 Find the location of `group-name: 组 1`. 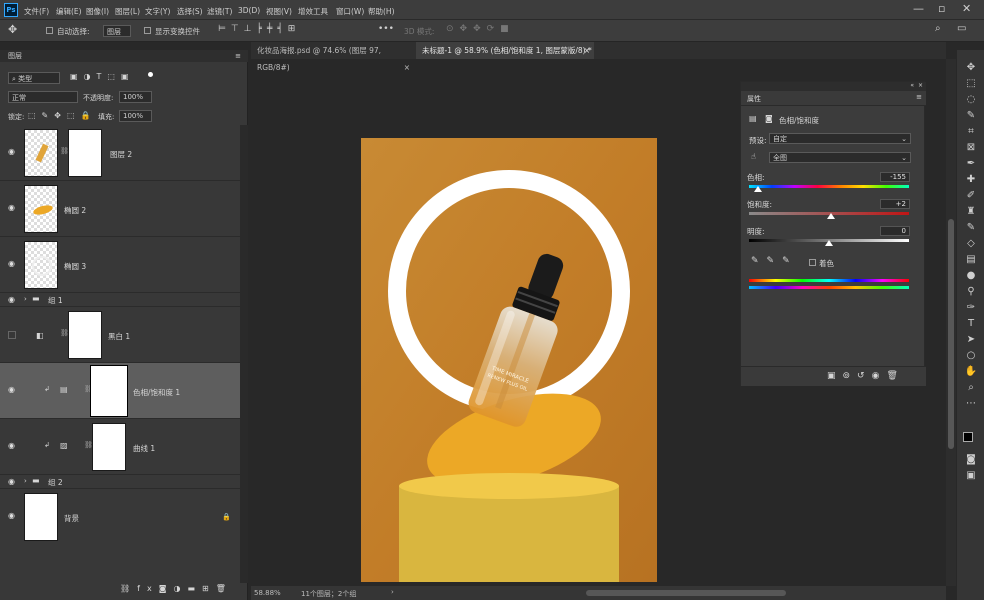

group-name: 组 1 is located at coordinates (55, 300).